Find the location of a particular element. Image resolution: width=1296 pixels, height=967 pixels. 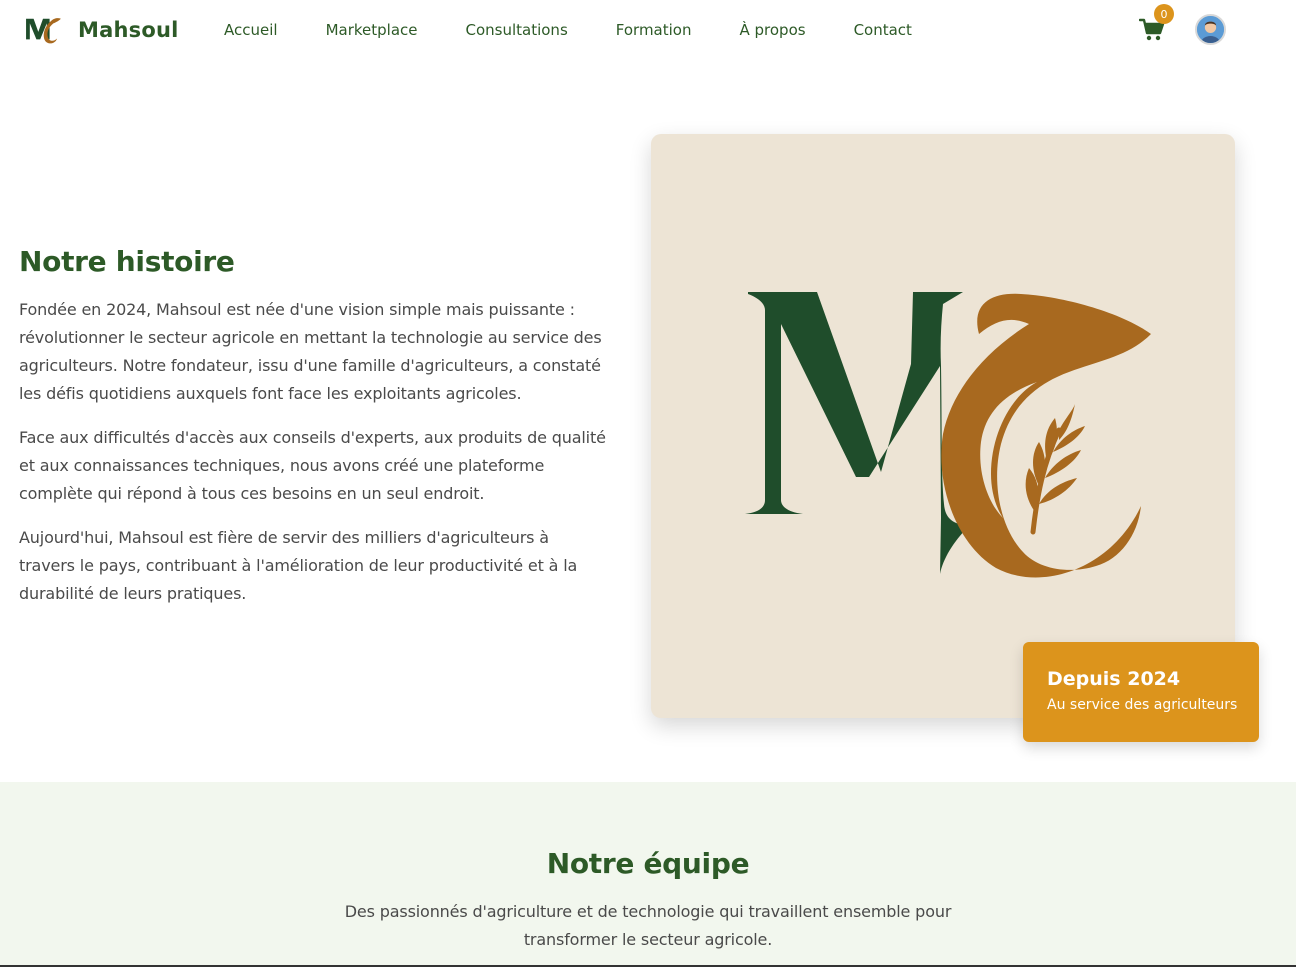

nav-item-contact: Contact is located at coordinates (883, 30).